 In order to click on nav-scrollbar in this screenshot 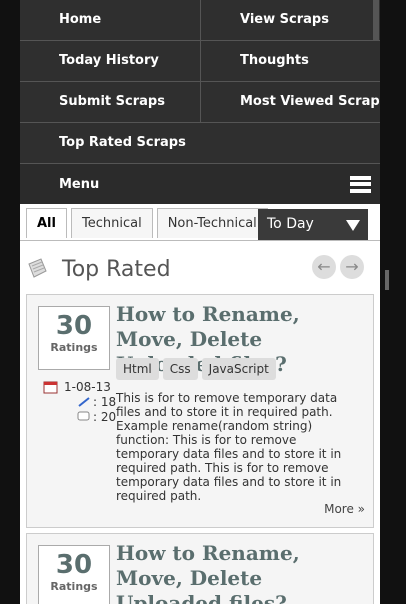, I will do `click(376, 20)`.